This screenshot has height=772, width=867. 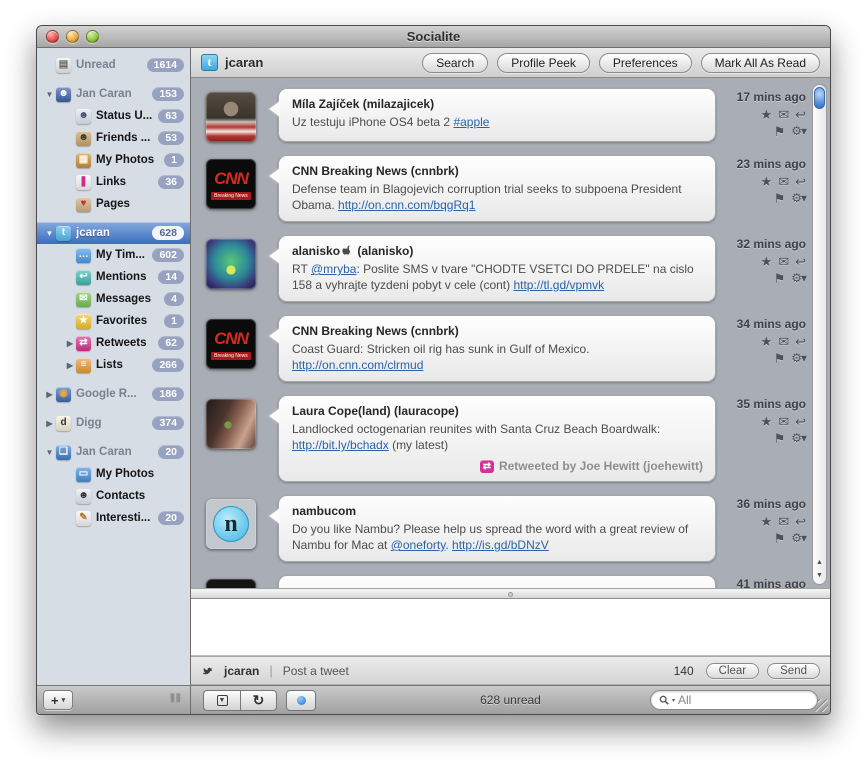 I want to click on tweet-link: http://on.cnn.com/bqgRq1, so click(x=406, y=205).